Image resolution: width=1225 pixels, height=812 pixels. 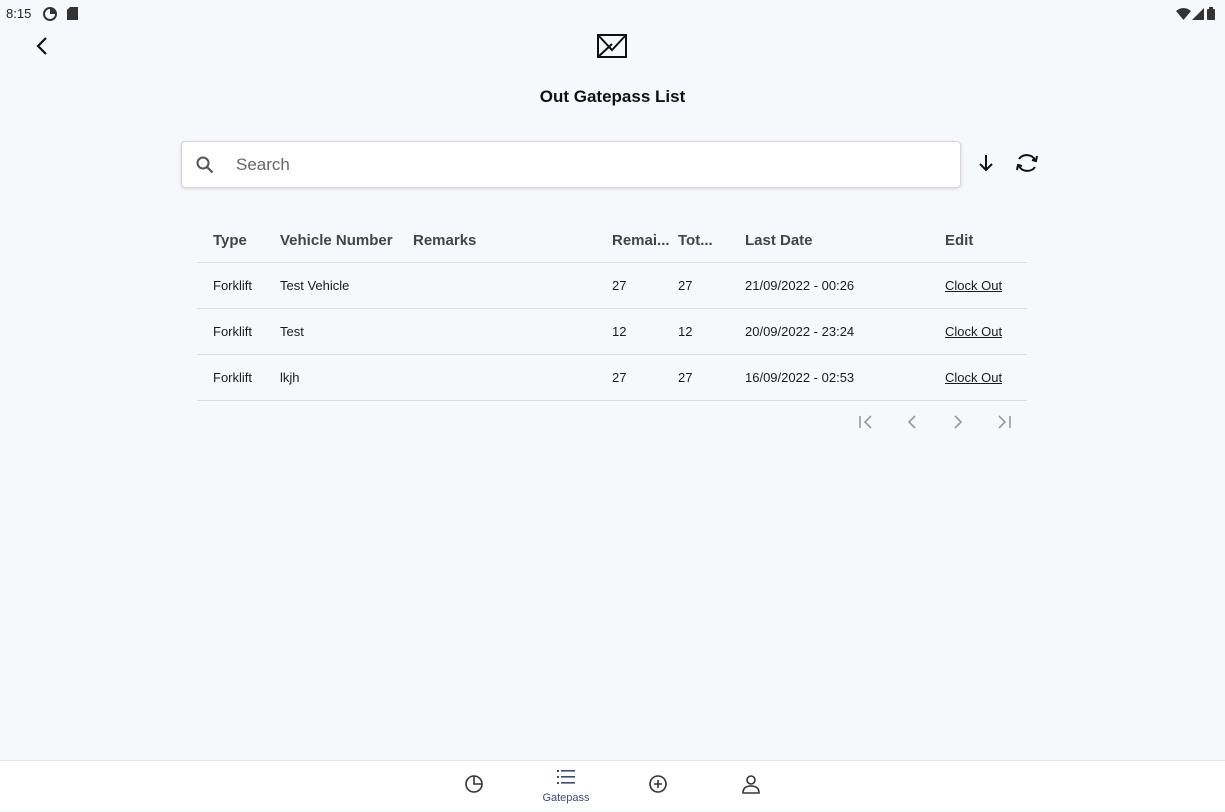 I want to click on data-saver-icon, so click(x=50, y=16).